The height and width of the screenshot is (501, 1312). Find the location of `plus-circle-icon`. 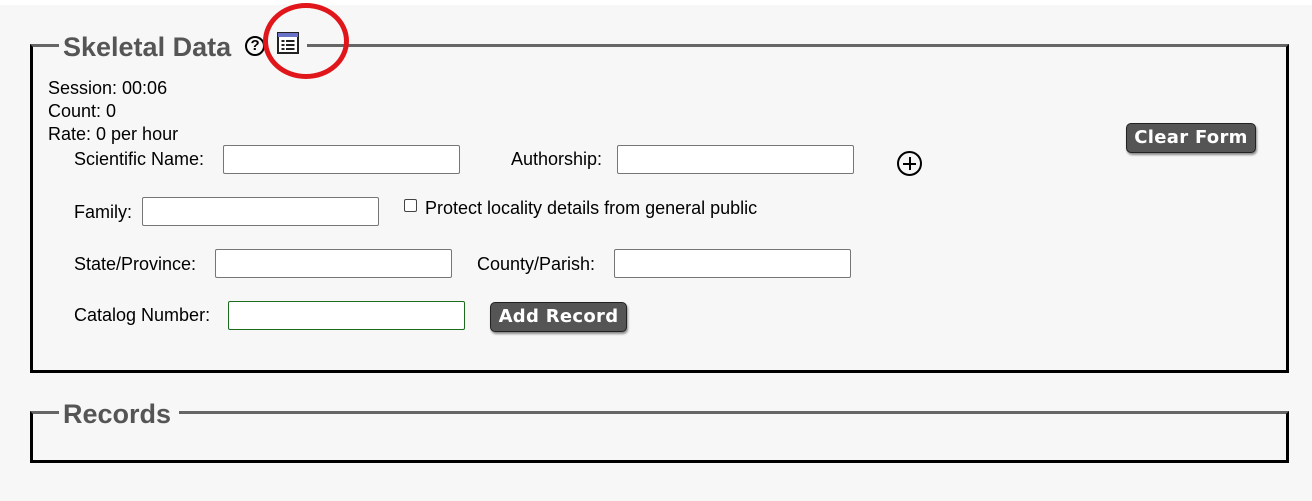

plus-circle-icon is located at coordinates (909, 163).